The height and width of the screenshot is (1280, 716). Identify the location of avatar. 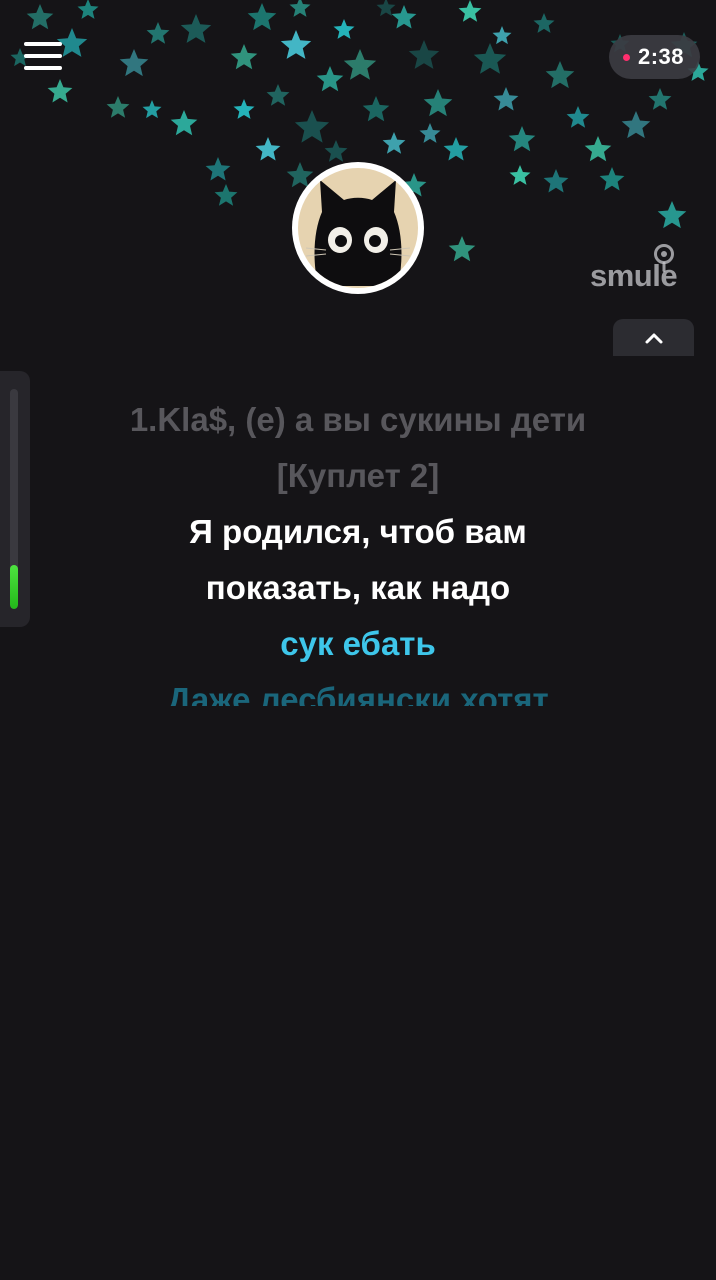
(358, 228).